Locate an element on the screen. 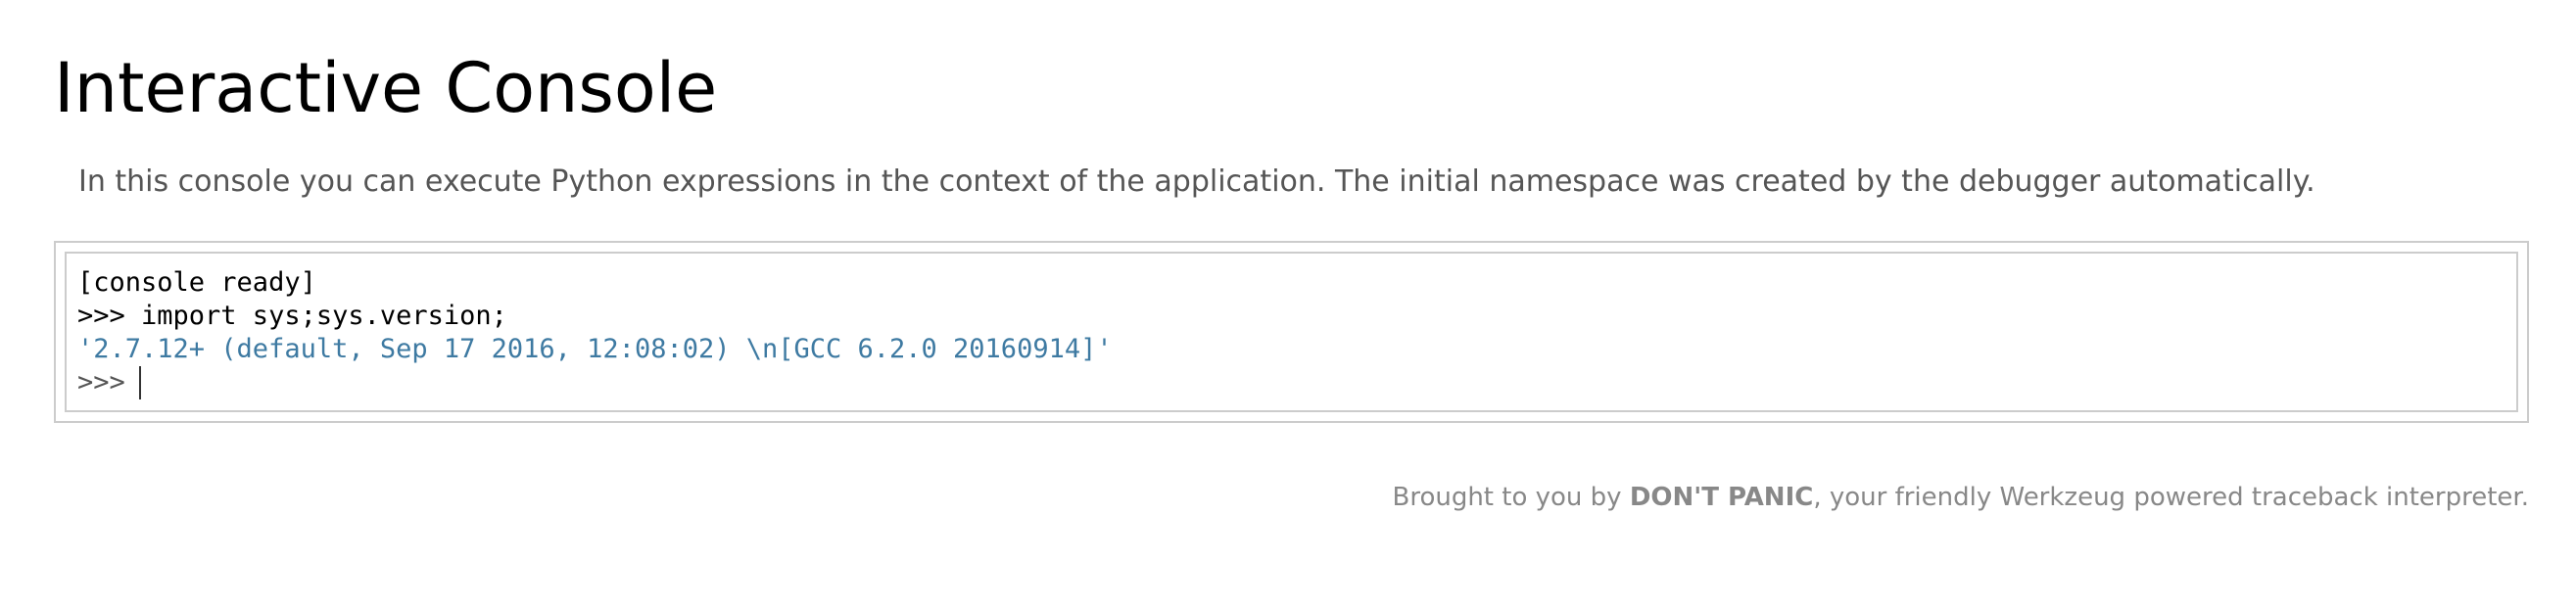  console-prompt: >>> is located at coordinates (101, 382).